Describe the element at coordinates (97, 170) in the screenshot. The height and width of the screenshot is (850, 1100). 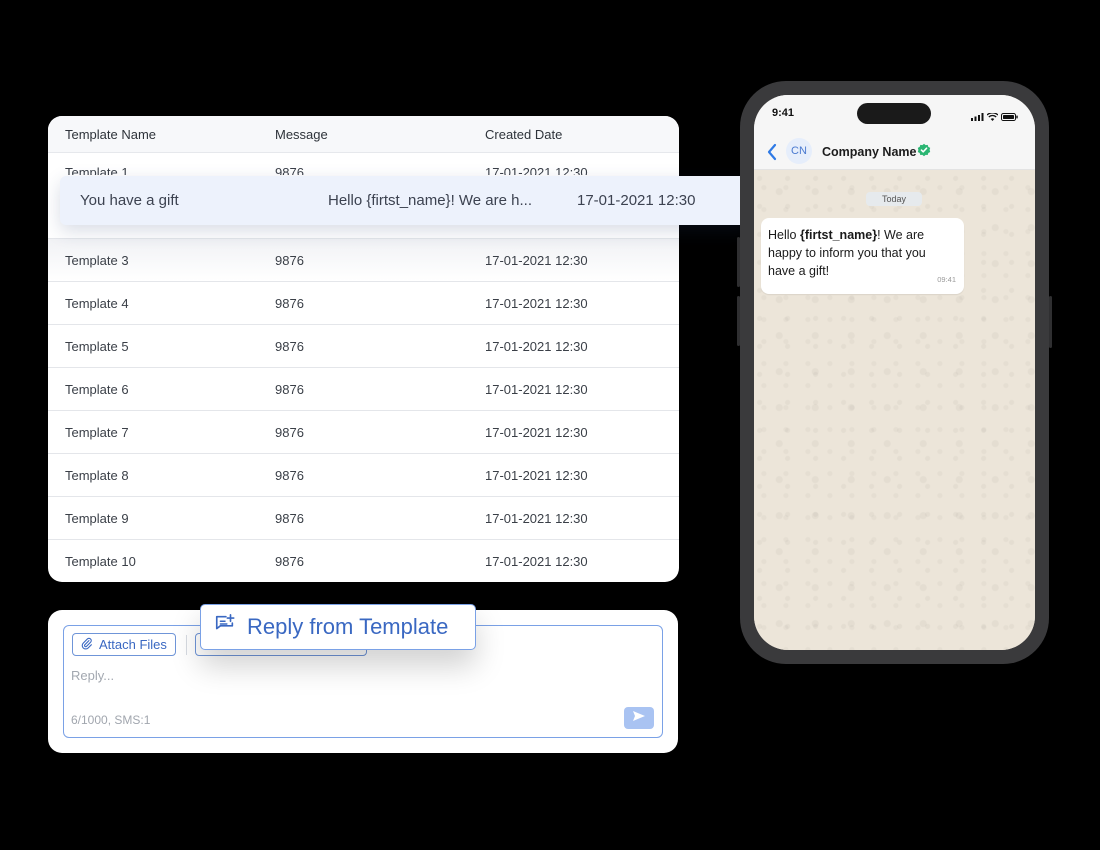
I see `cell-template-name: Template 1` at that location.